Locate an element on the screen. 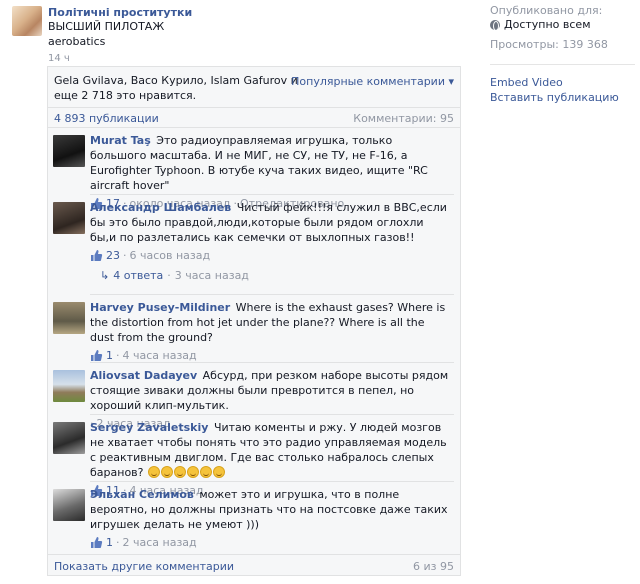 This screenshot has height=584, width=640. smile-emoji-group is located at coordinates (186, 472).